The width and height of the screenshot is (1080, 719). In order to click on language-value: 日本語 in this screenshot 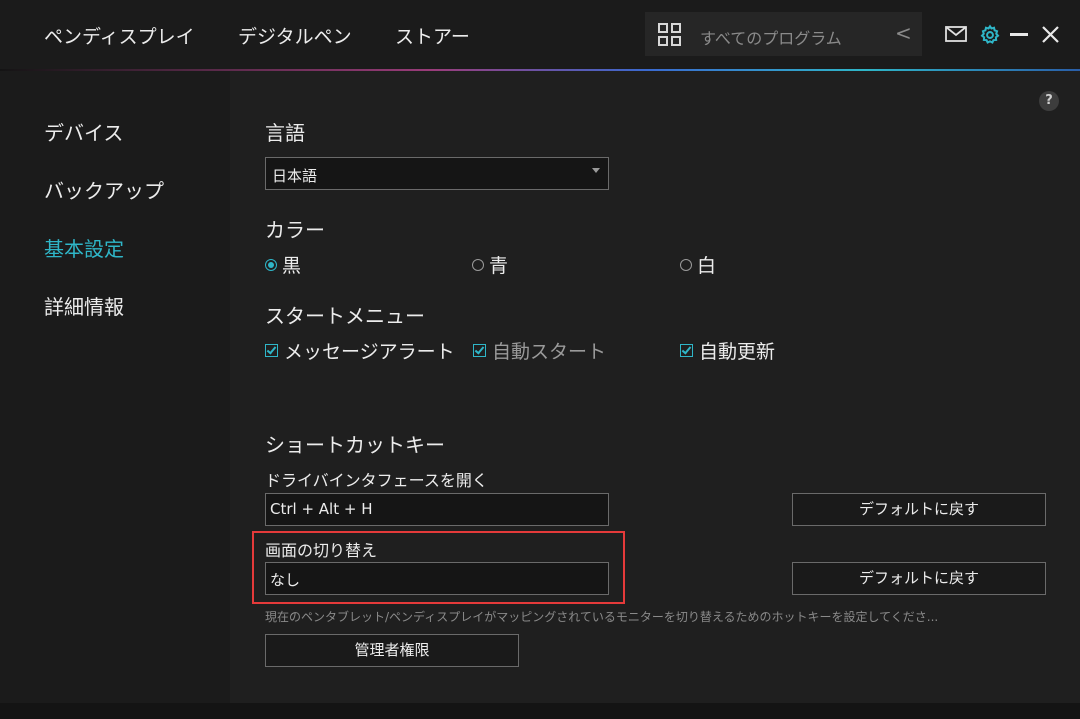, I will do `click(295, 176)`.